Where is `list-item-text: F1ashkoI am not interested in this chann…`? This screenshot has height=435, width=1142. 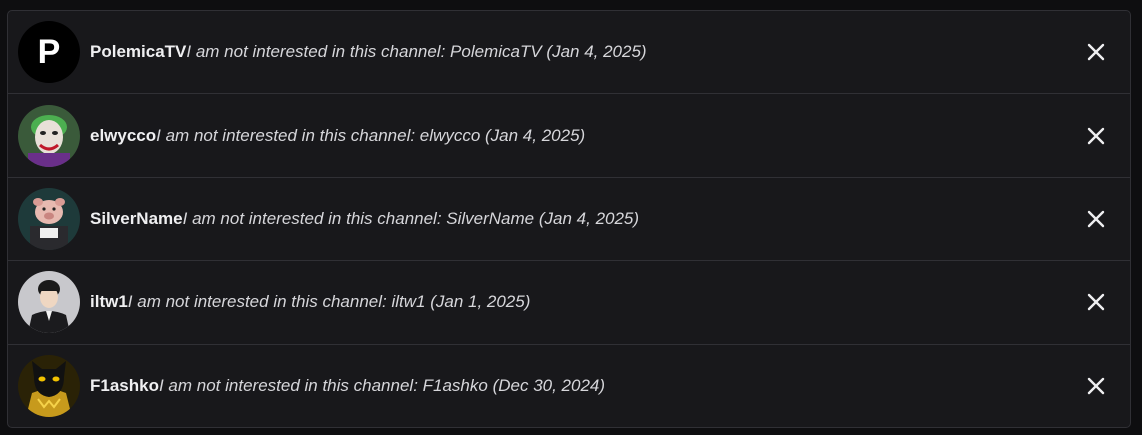 list-item-text: F1ashkoI am not interested in this chann… is located at coordinates (347, 386).